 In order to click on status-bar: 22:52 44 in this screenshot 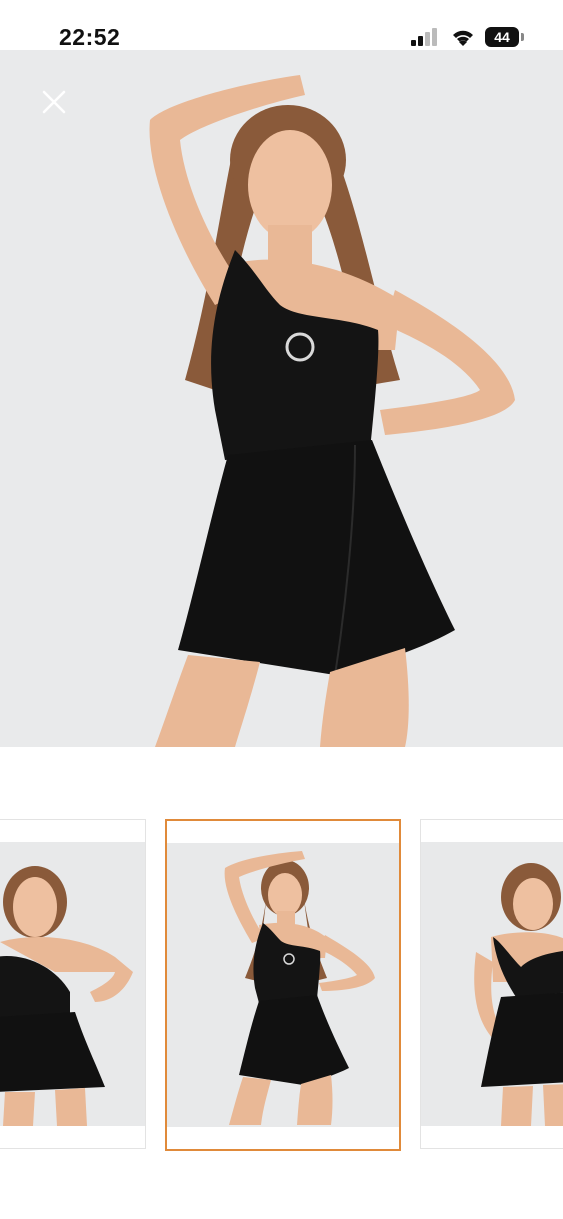, I will do `click(281, 25)`.